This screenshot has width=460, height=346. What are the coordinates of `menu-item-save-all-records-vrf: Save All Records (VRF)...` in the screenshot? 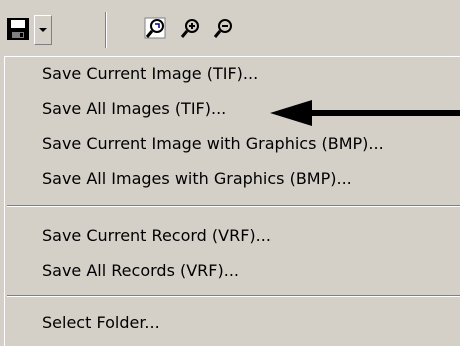 It's located at (140, 271).